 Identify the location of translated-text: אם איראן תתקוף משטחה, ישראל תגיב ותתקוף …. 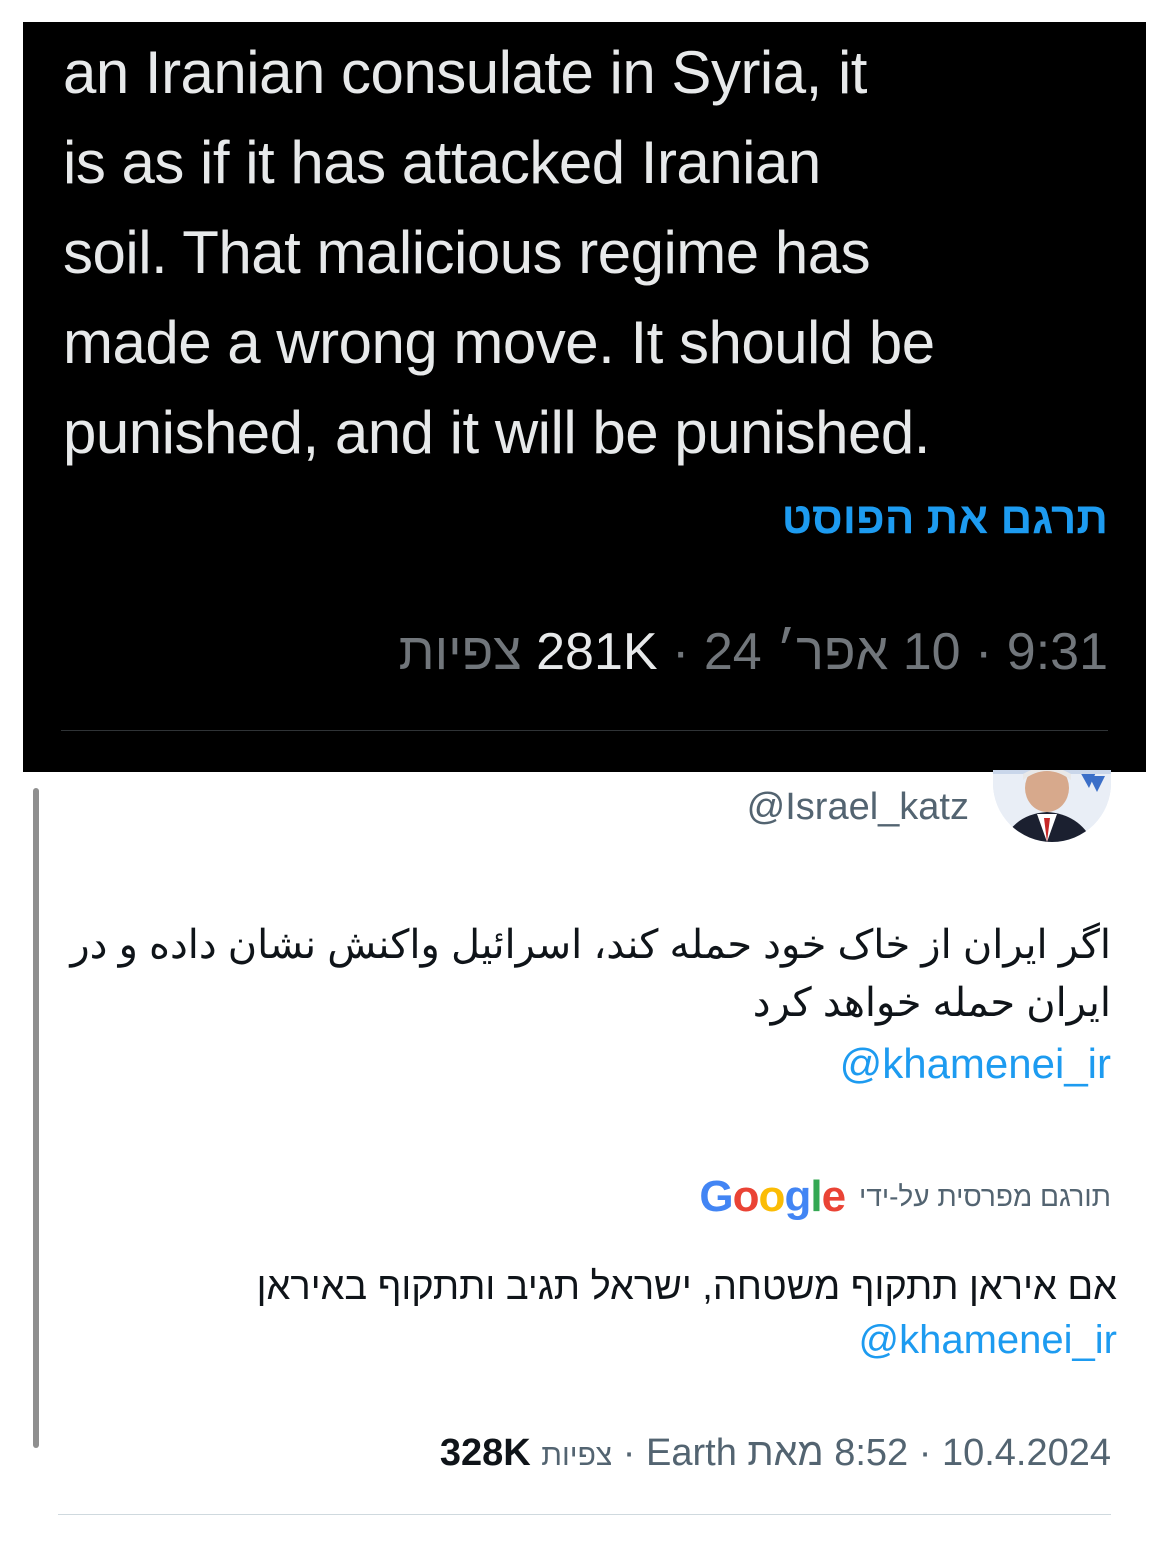
(686, 1287).